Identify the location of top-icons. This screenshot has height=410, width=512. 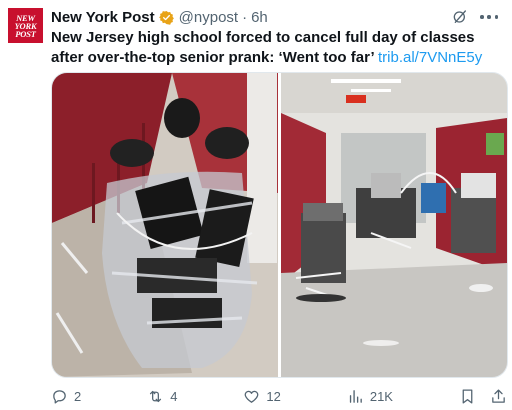
(475, 17).